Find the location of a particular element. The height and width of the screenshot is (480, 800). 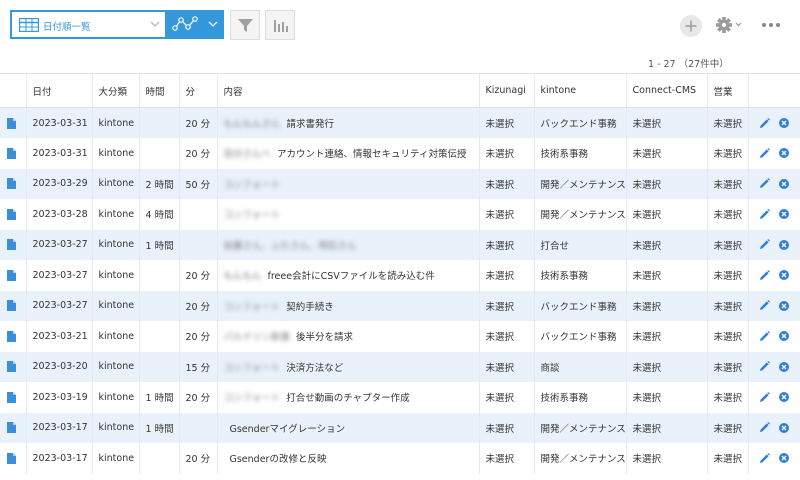

settings-button is located at coordinates (730, 25).